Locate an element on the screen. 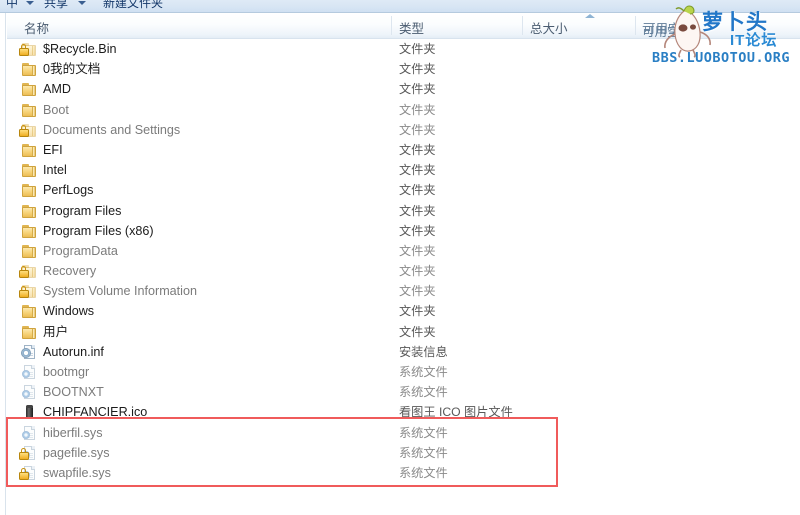 The image size is (800, 515). file-name-cell: swapfile.sys is located at coordinates (77, 472).